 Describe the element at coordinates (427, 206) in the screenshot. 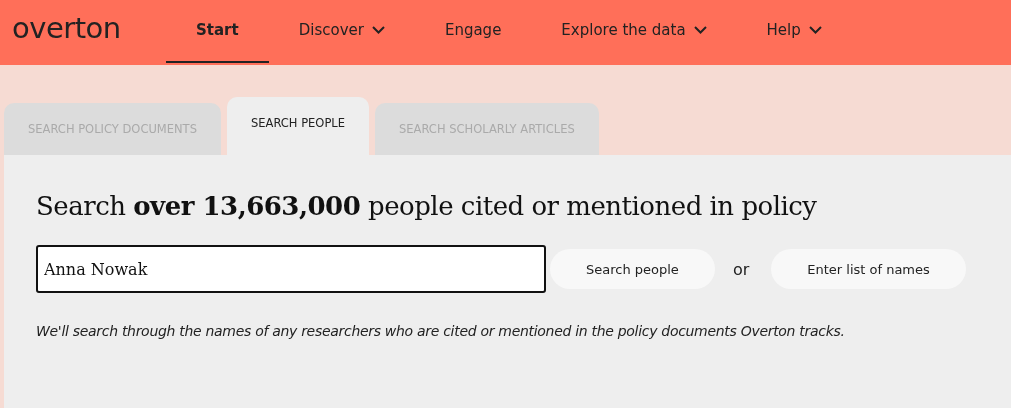

I see `heading: Search over 13,663,000 people cited or mentioned in policy` at that location.